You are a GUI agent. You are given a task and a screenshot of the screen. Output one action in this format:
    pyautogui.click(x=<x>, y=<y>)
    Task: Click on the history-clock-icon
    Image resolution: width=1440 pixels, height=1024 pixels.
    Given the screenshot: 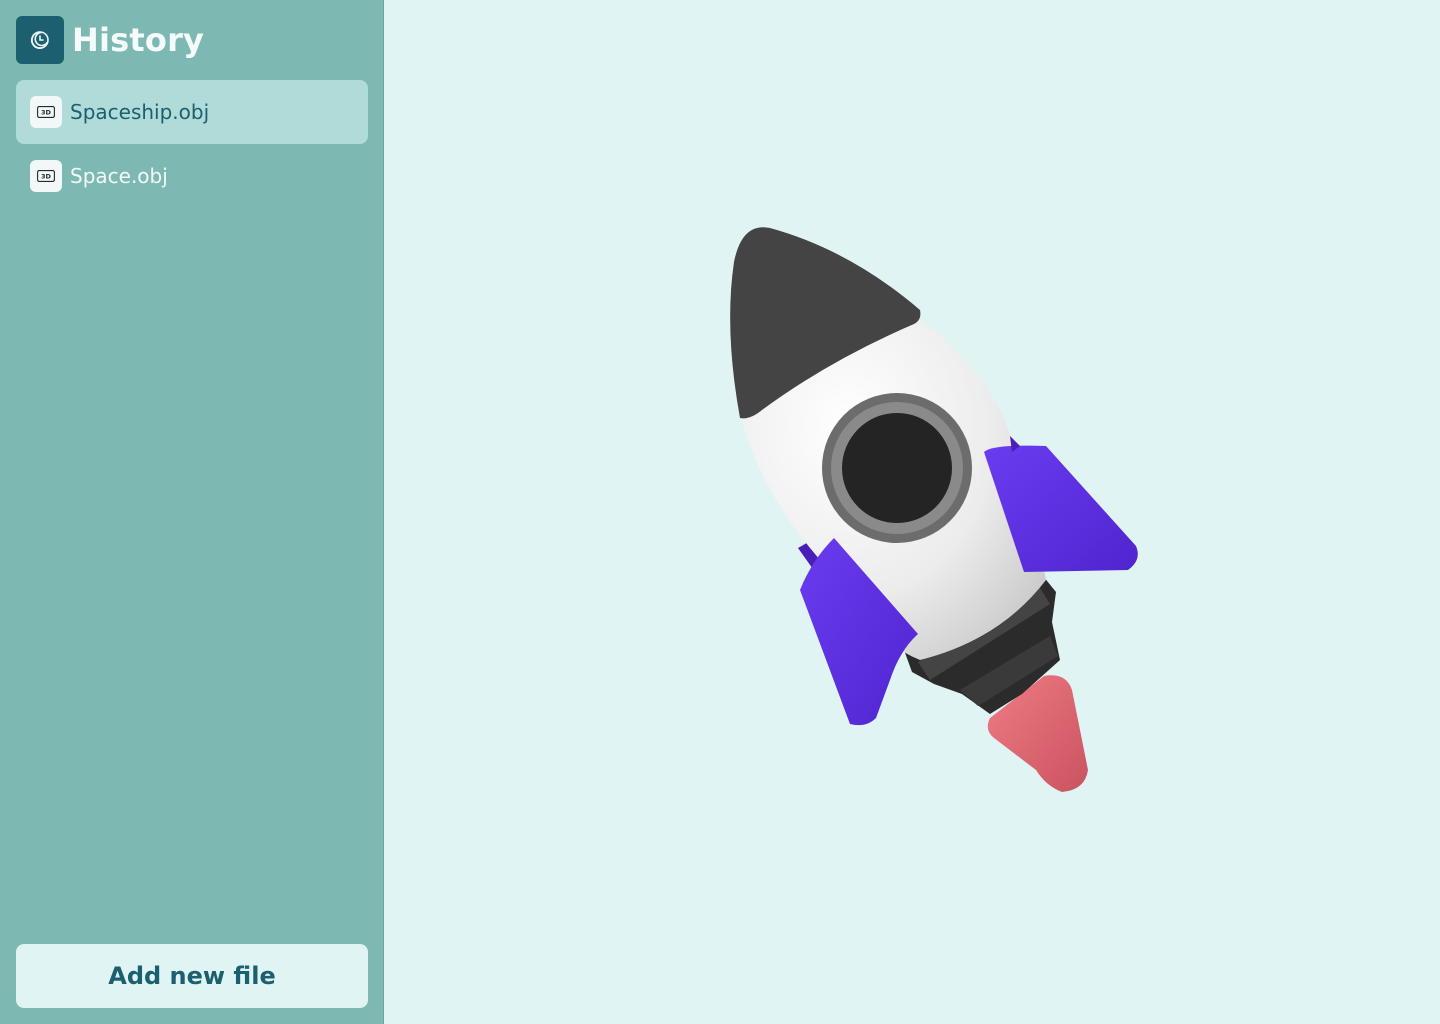 What is the action you would take?
    pyautogui.click(x=40, y=40)
    